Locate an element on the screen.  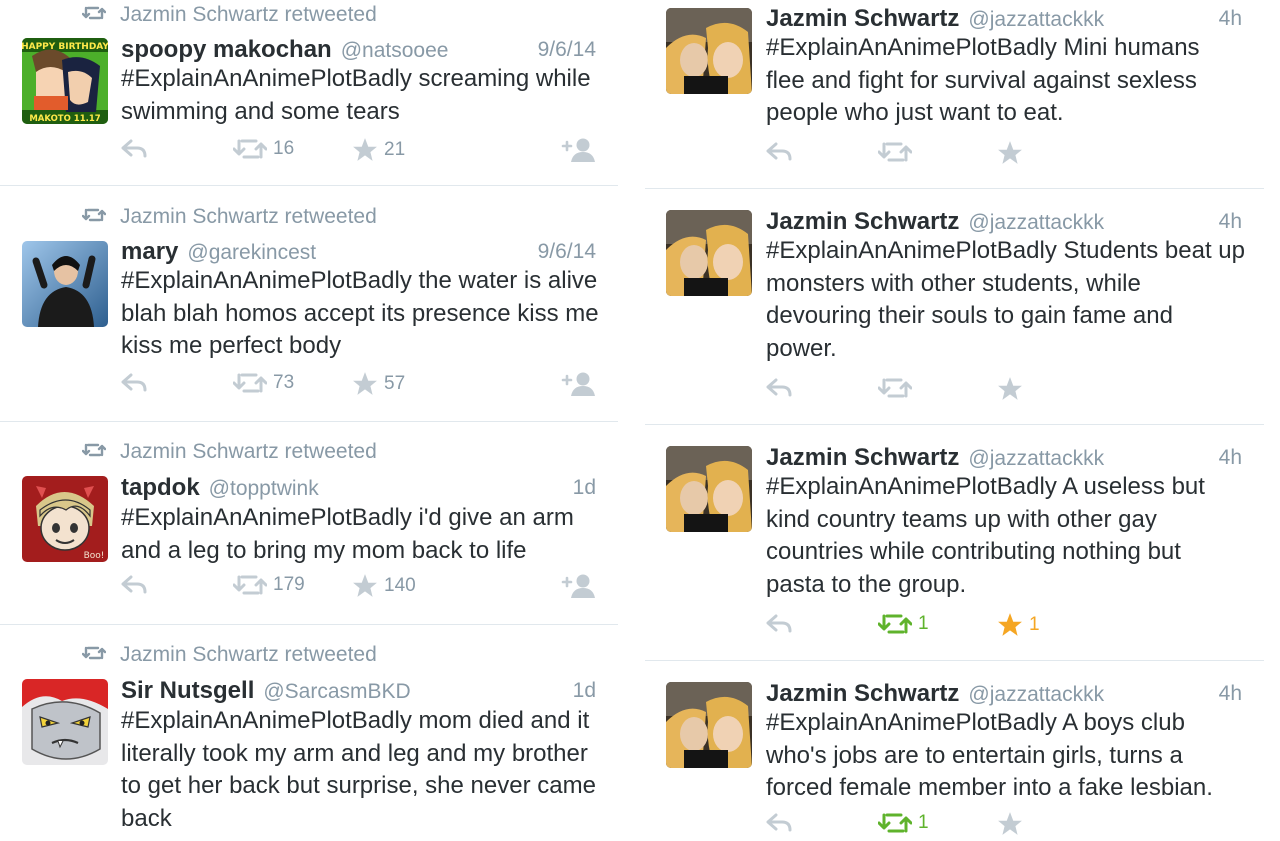
svg-text: MAKOTO 11.17 is located at coordinates (64, 119).